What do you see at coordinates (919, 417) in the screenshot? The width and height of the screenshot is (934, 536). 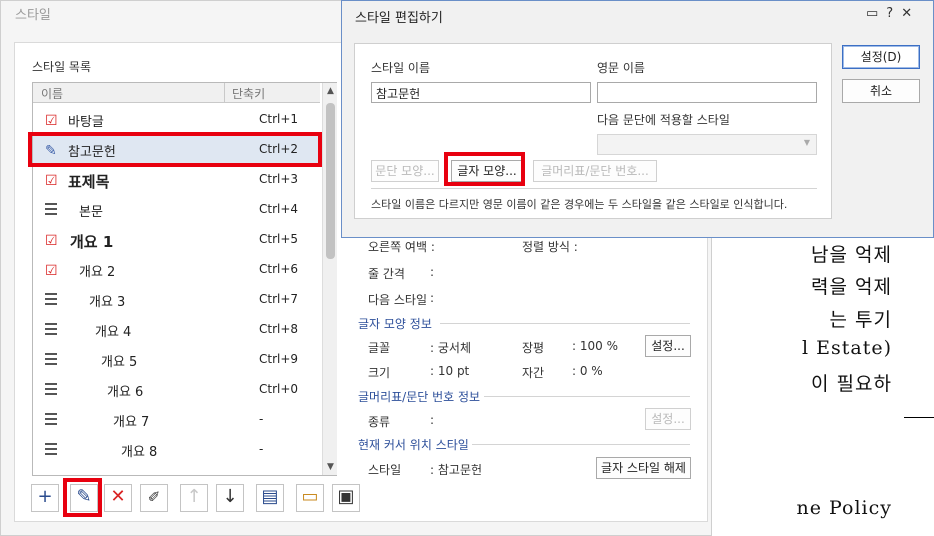 I see `doc-rule` at bounding box center [919, 417].